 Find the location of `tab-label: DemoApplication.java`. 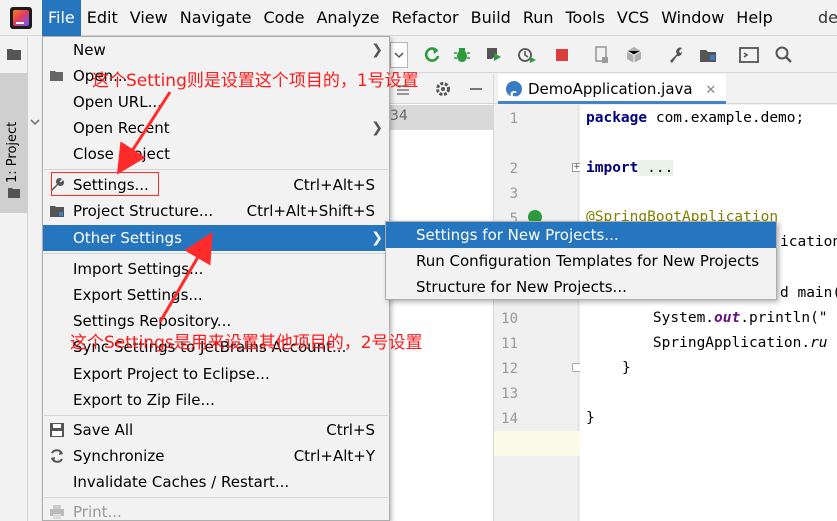

tab-label: DemoApplication.java is located at coordinates (610, 89).